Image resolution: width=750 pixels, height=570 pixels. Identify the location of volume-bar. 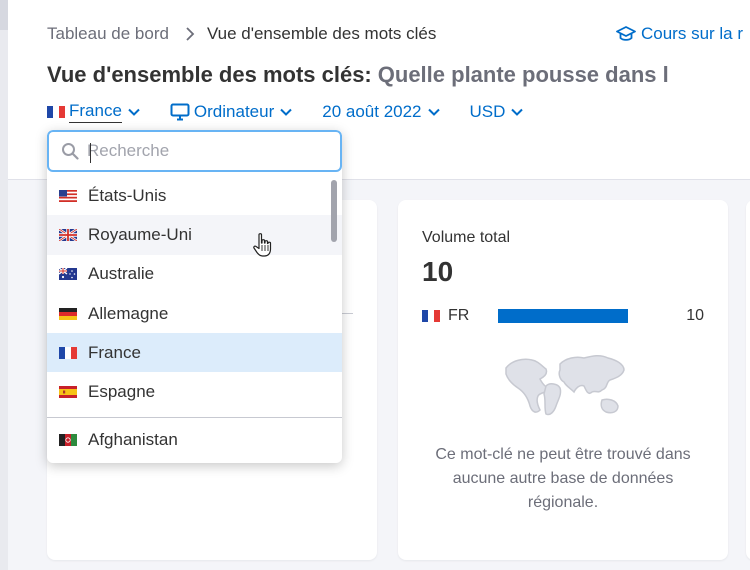
(563, 316).